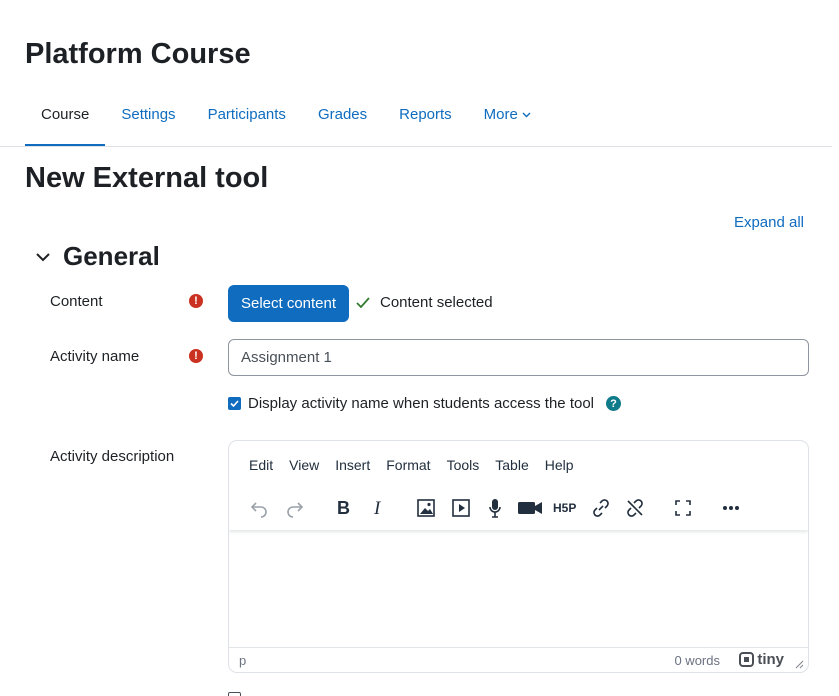 Image resolution: width=839 pixels, height=696 pixels. I want to click on h5p-icon: H5P, so click(566, 508).